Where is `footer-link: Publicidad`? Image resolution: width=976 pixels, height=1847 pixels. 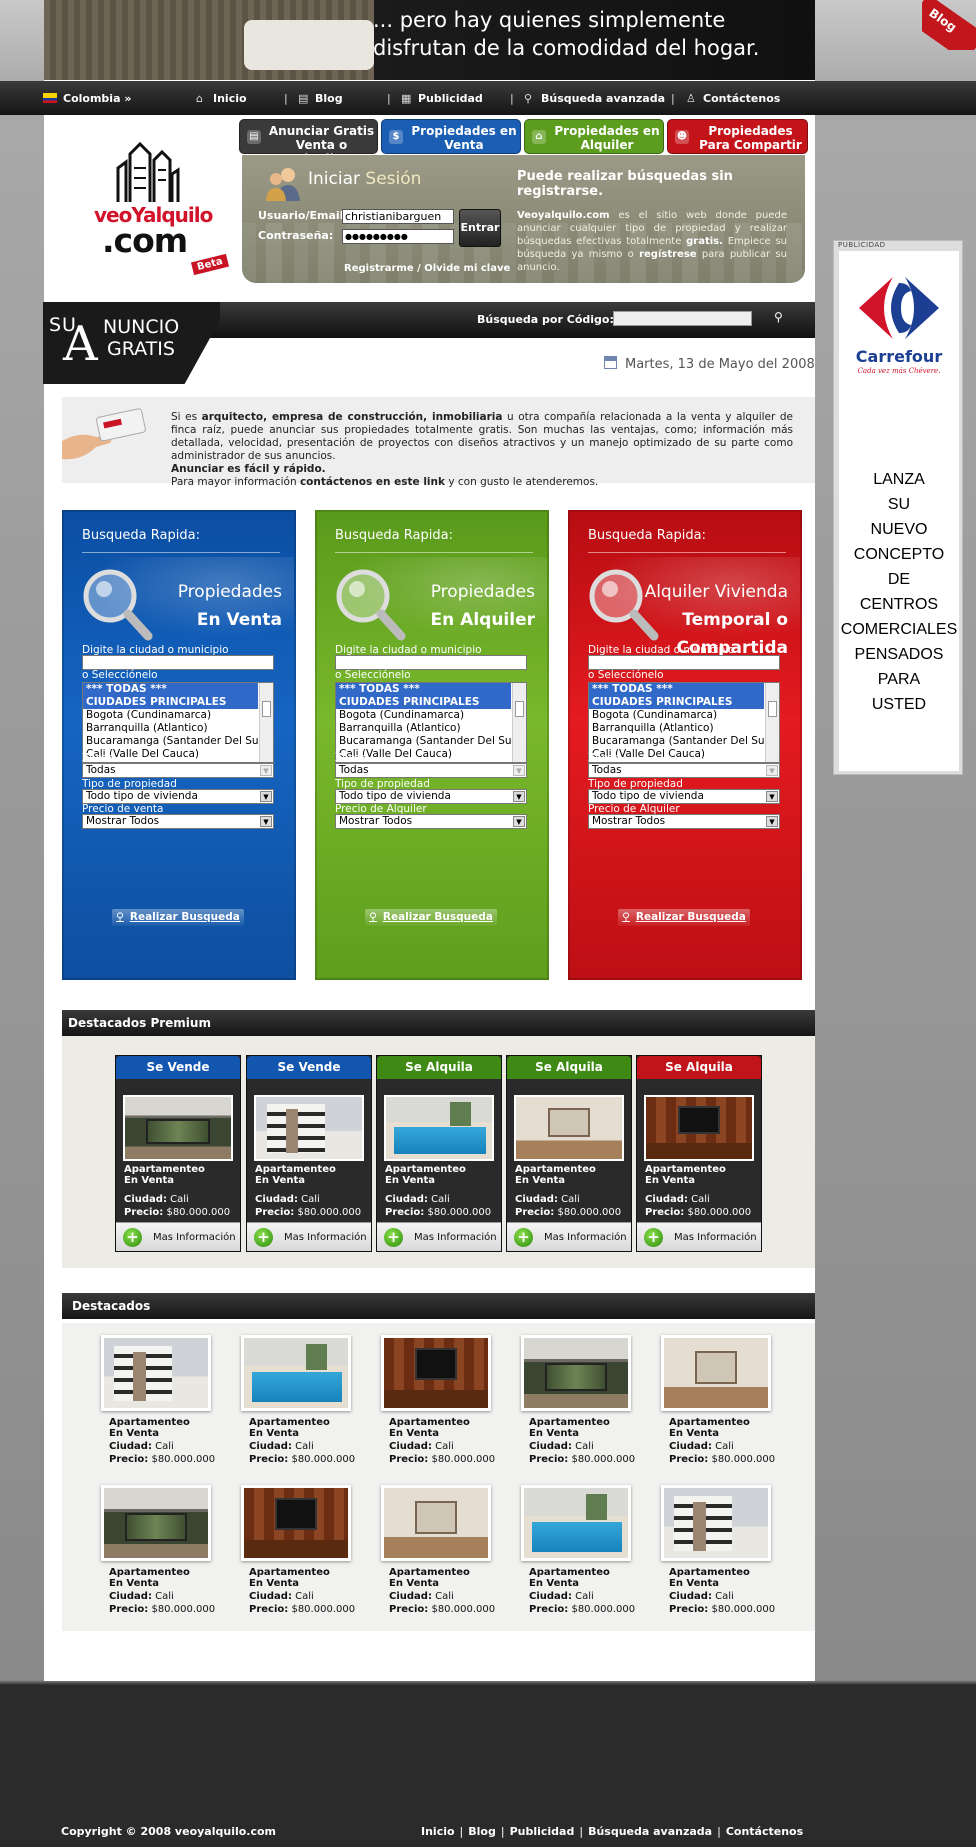
footer-link: Publicidad is located at coordinates (542, 1831).